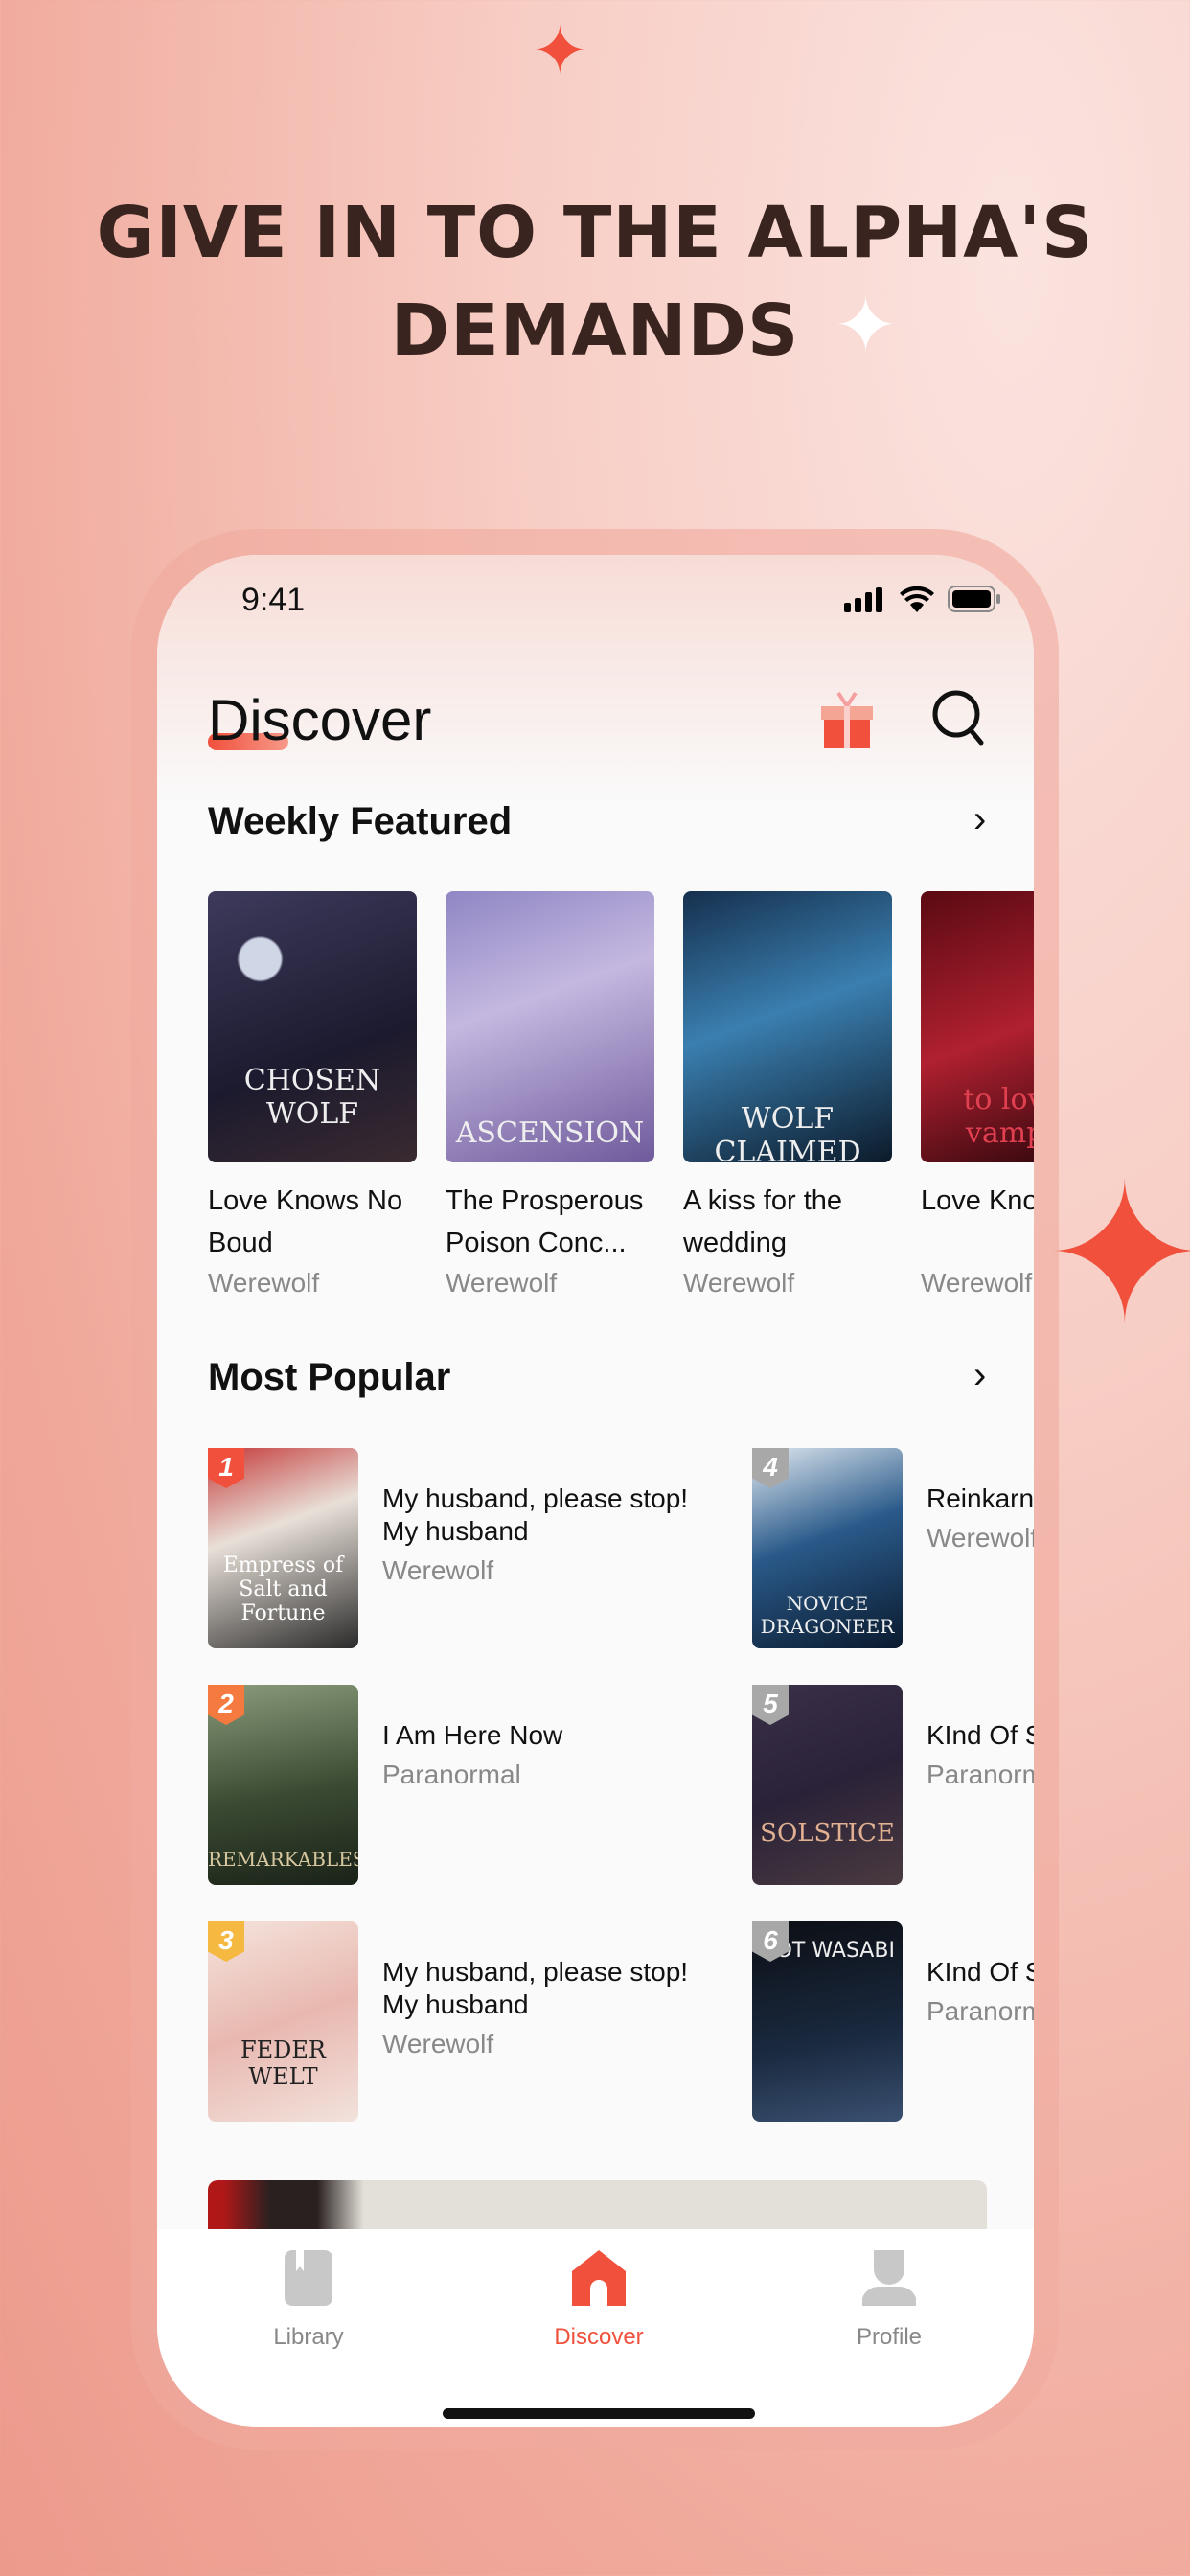  I want to click on home-indicator, so click(599, 2413).